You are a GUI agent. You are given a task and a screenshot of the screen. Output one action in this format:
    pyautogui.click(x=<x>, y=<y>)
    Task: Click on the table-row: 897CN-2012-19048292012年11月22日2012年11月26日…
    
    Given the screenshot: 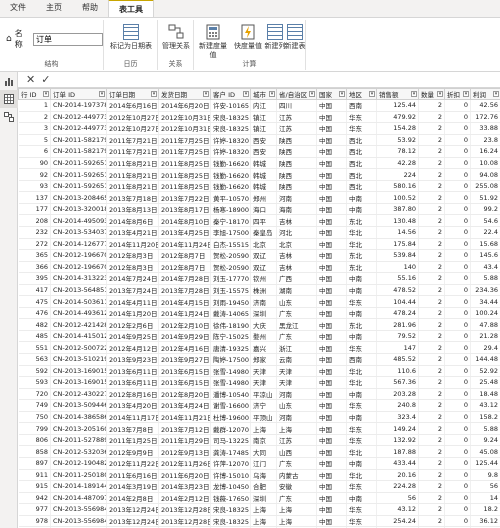 What is the action you would take?
    pyautogui.click(x=259, y=463)
    